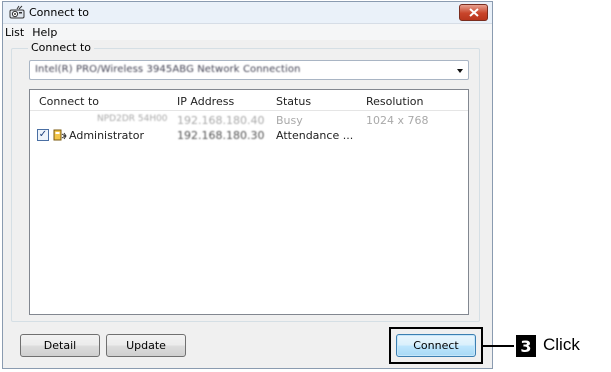 This screenshot has width=611, height=372. What do you see at coordinates (132, 119) in the screenshot?
I see `row-name: NPD2DR 54H00` at bounding box center [132, 119].